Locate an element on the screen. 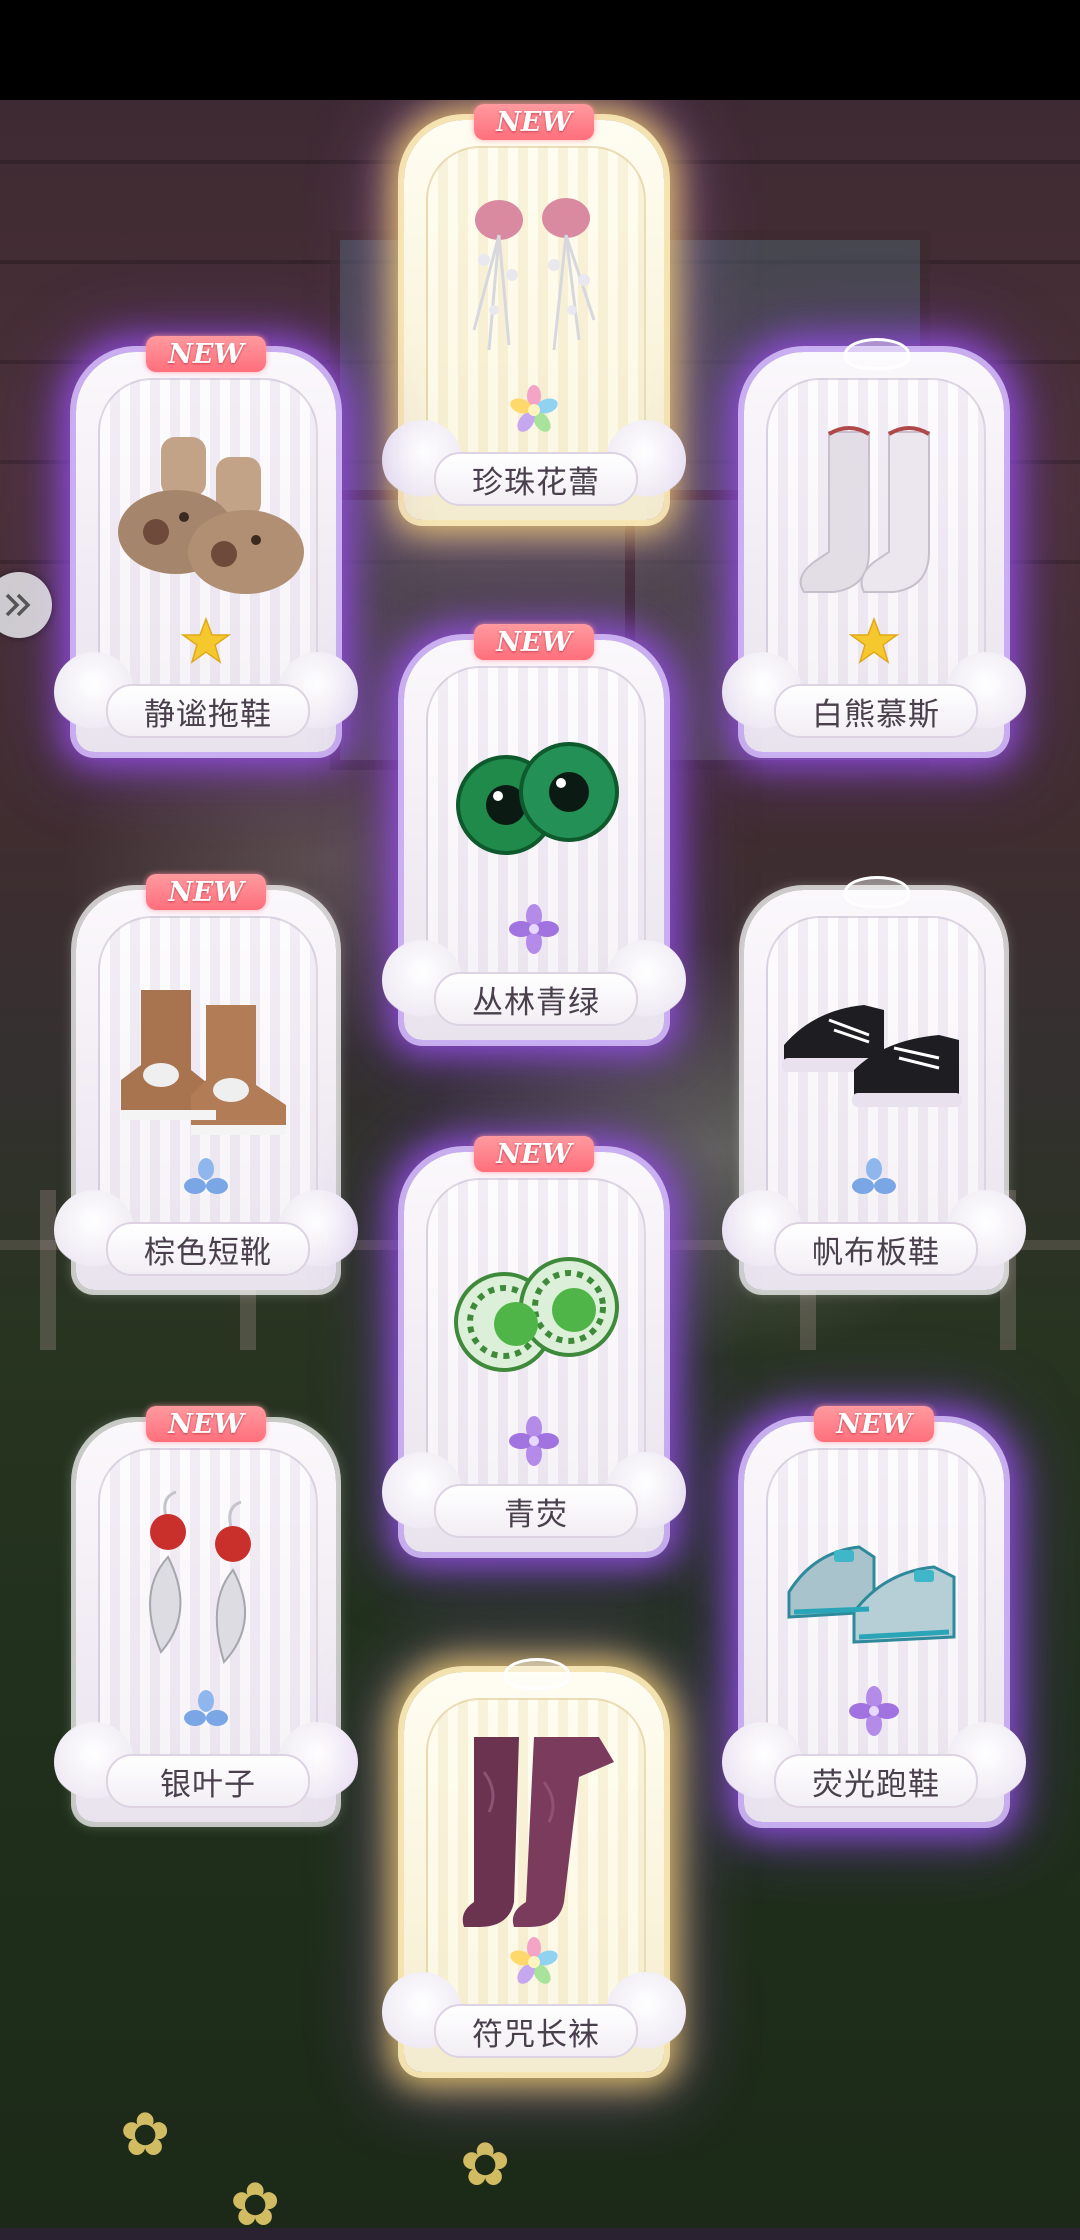 This screenshot has height=2240, width=1080. charm-stockings-icon is located at coordinates (538, 1832).